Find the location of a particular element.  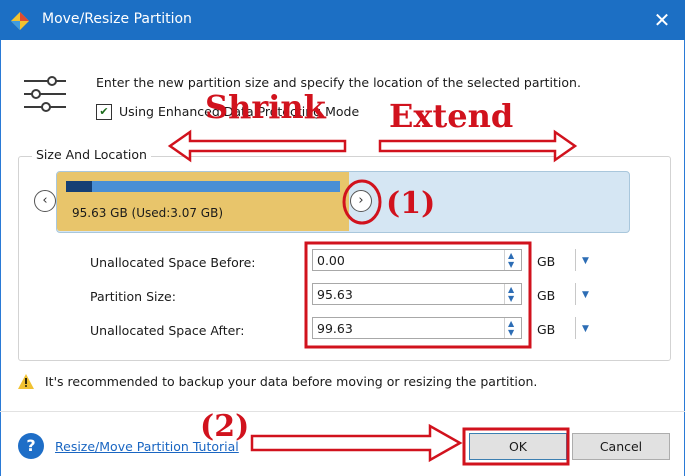

extend-annotation: Extend is located at coordinates (451, 116).